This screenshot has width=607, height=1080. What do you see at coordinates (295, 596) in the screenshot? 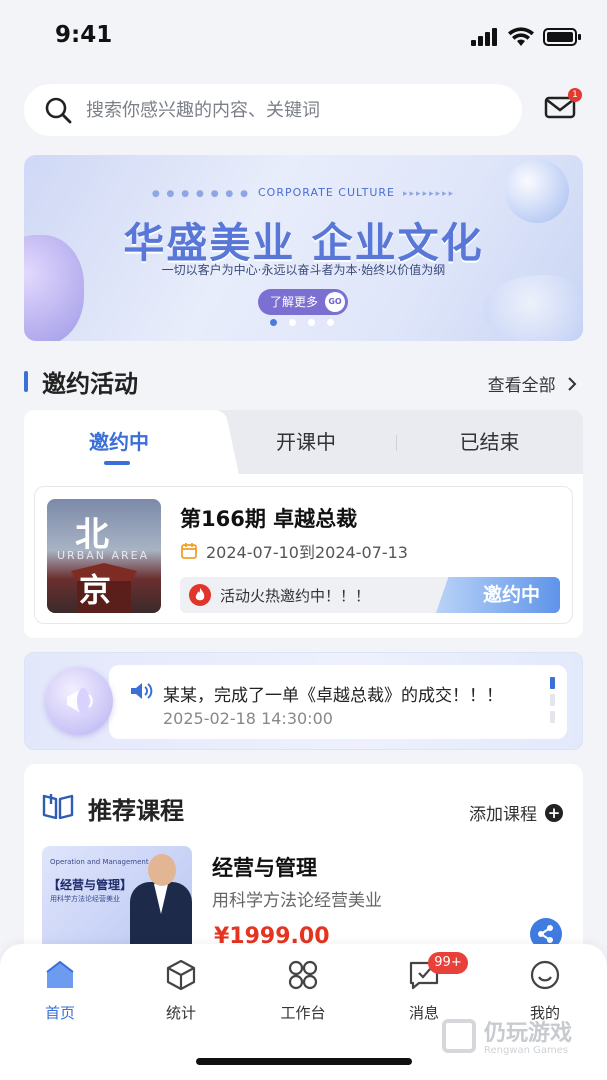
I see `hot-status-text: 活动火热邀约中！！！` at bounding box center [295, 596].